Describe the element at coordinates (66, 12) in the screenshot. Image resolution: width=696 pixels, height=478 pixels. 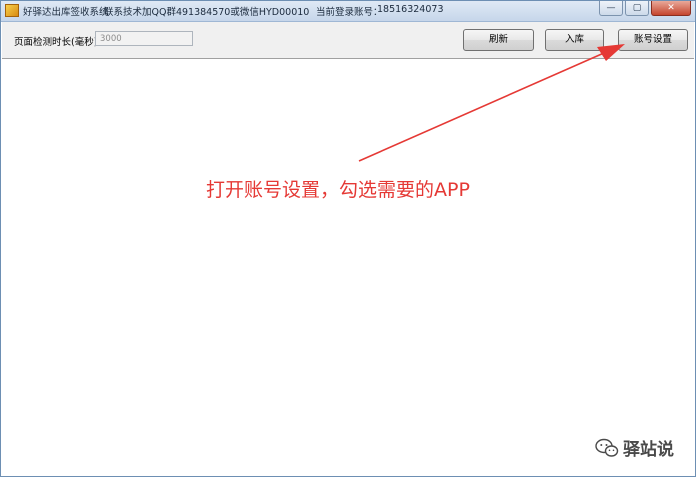
I see `window-title: 好驿达出库签收系统` at that location.